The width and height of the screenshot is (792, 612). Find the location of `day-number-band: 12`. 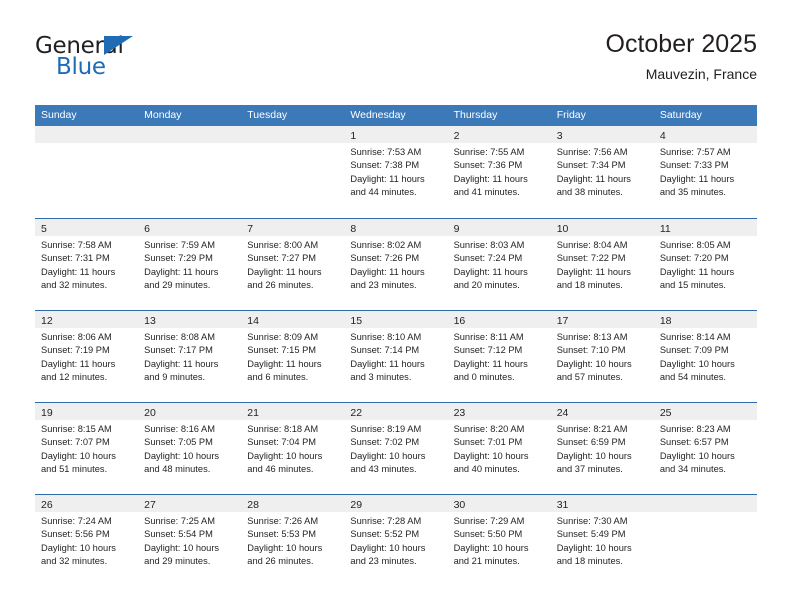

day-number-band: 12 is located at coordinates (87, 319).